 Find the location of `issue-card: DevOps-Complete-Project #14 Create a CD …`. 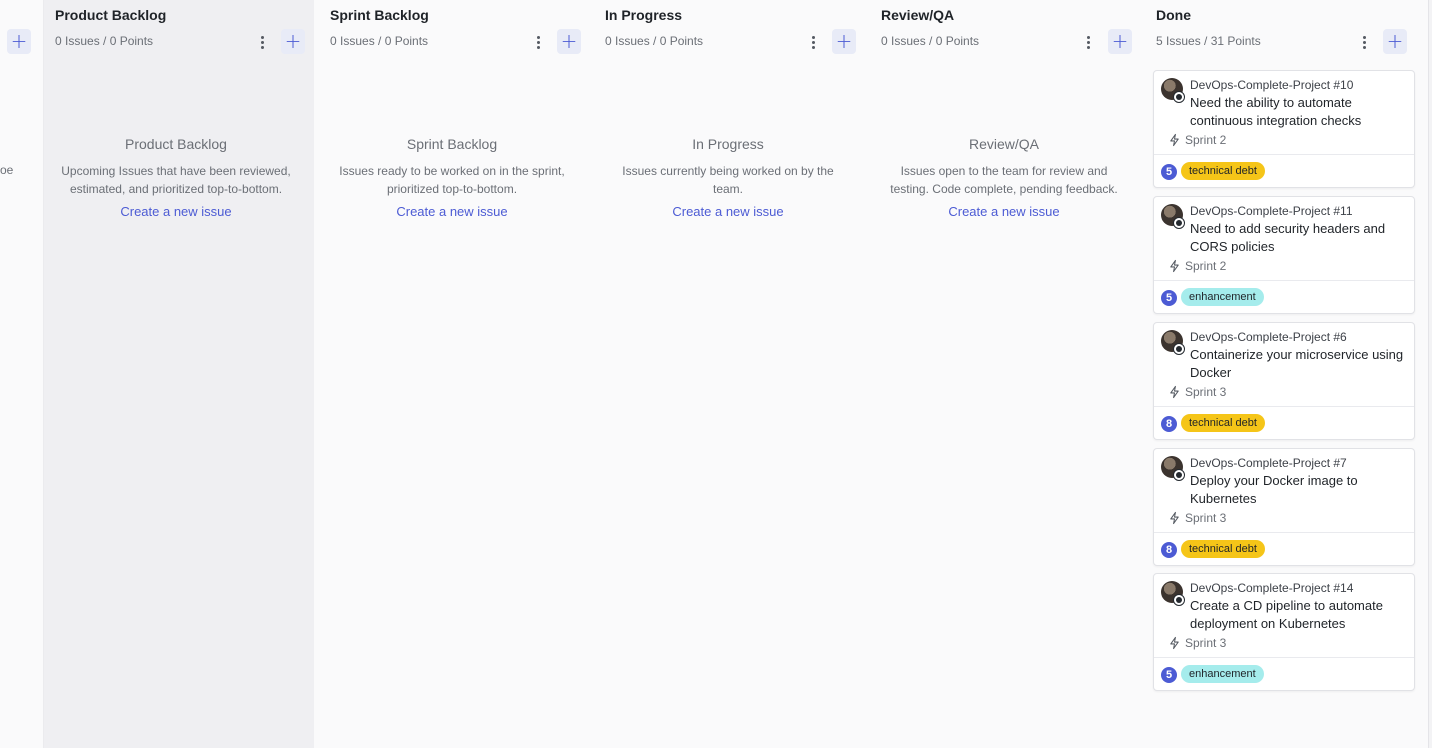

issue-card: DevOps-Complete-Project #14 Create a CD … is located at coordinates (1284, 632).